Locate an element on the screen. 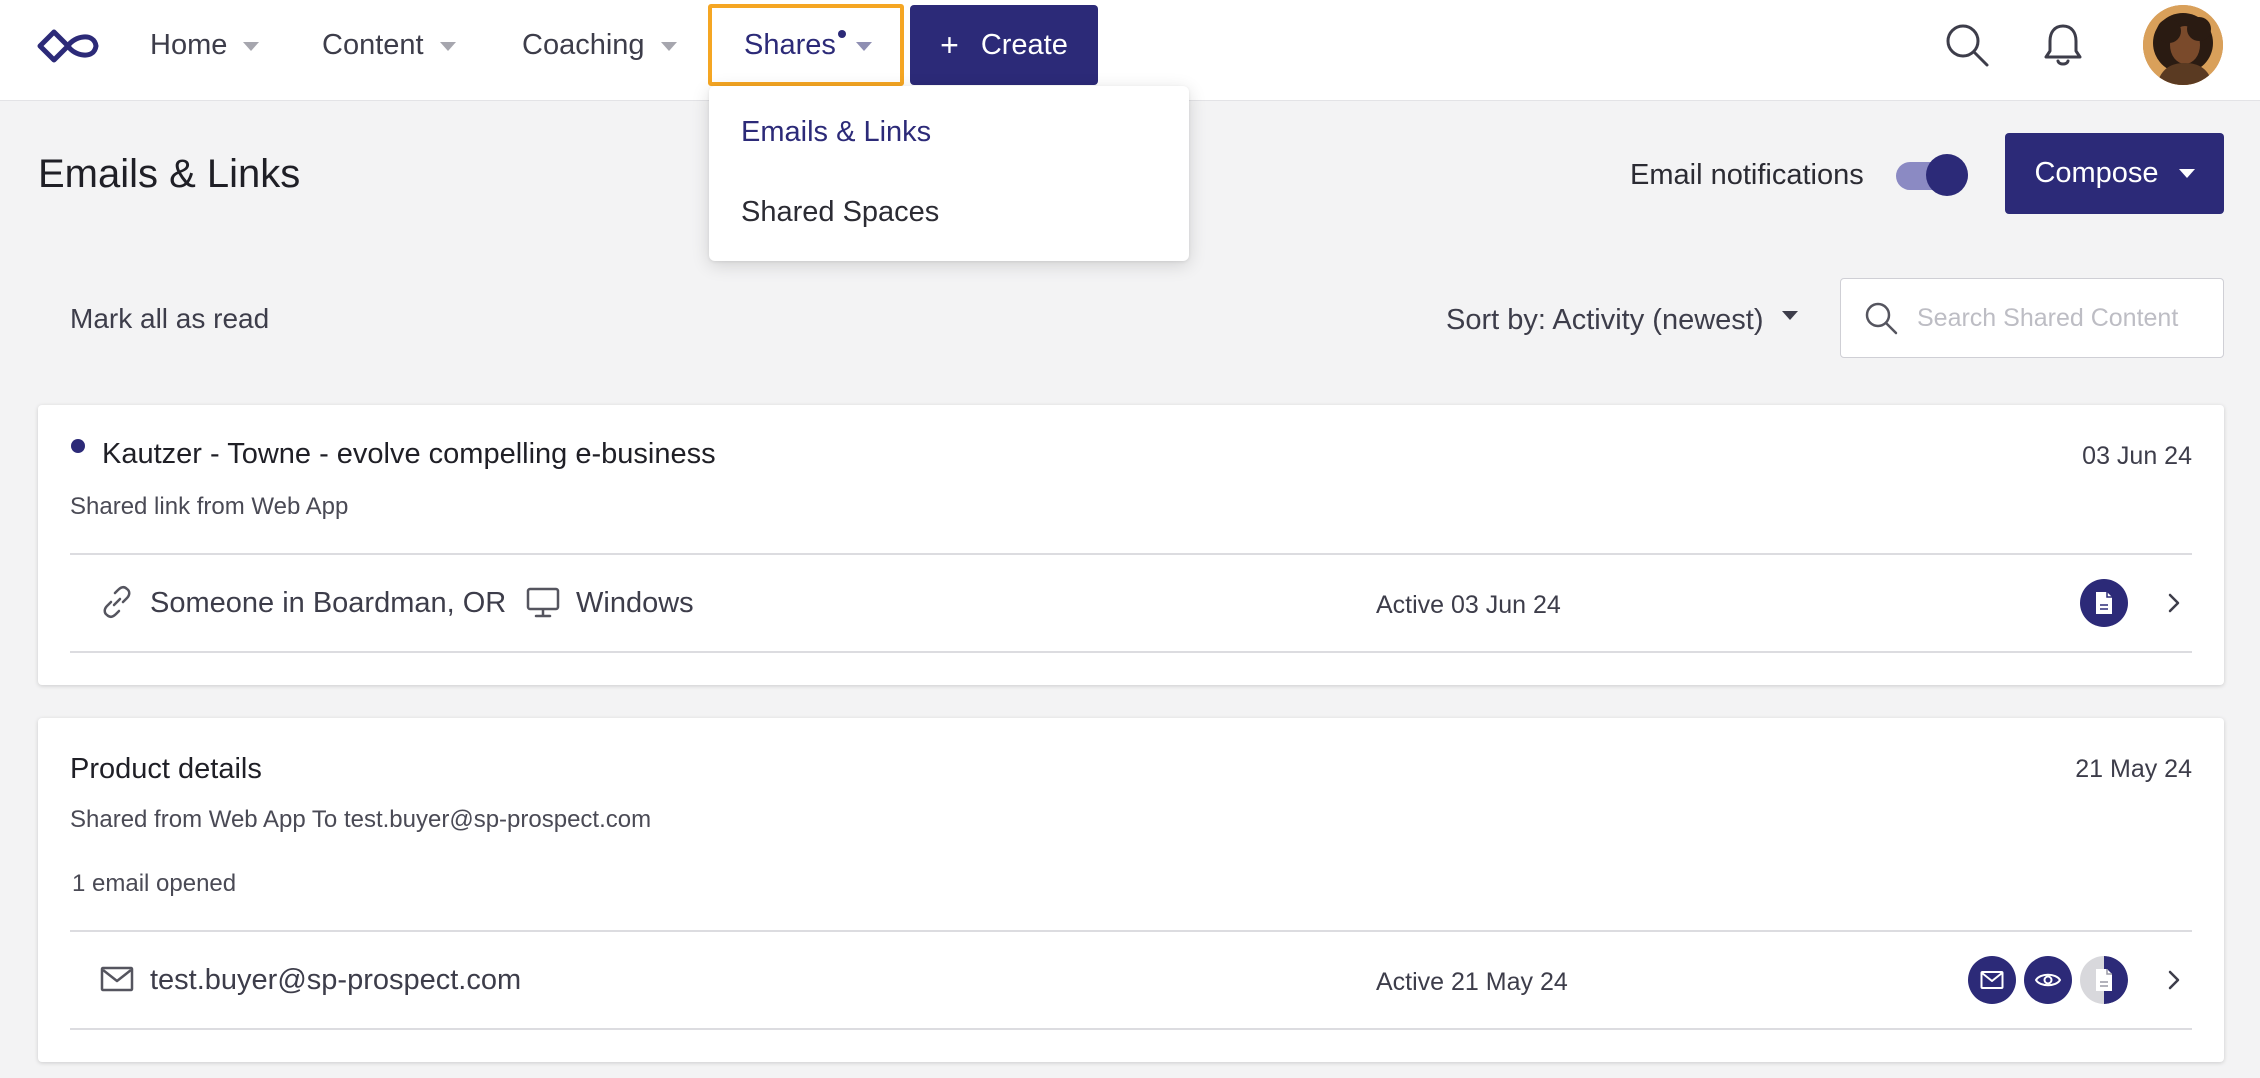 This screenshot has height=1078, width=2260. nav-home: Home is located at coordinates (205, 45).